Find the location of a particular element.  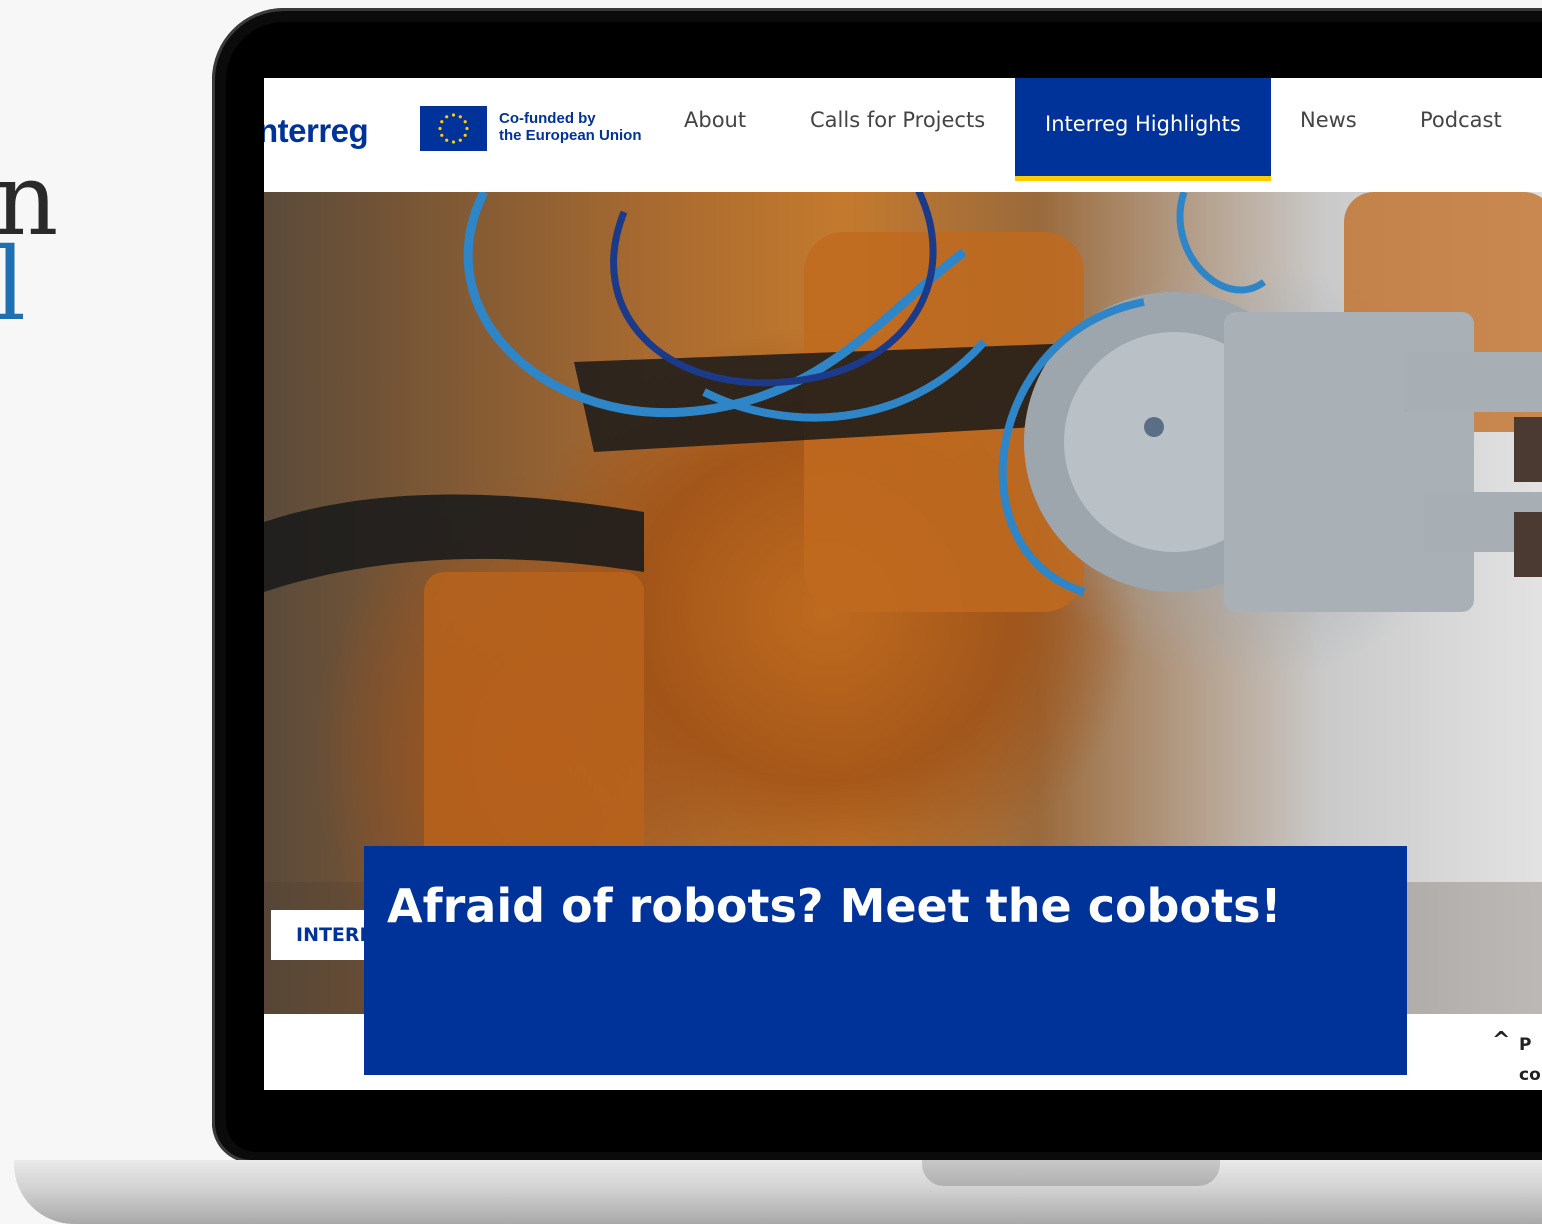

chevron-up-icon: ^ is located at coordinates (1501, 1040).